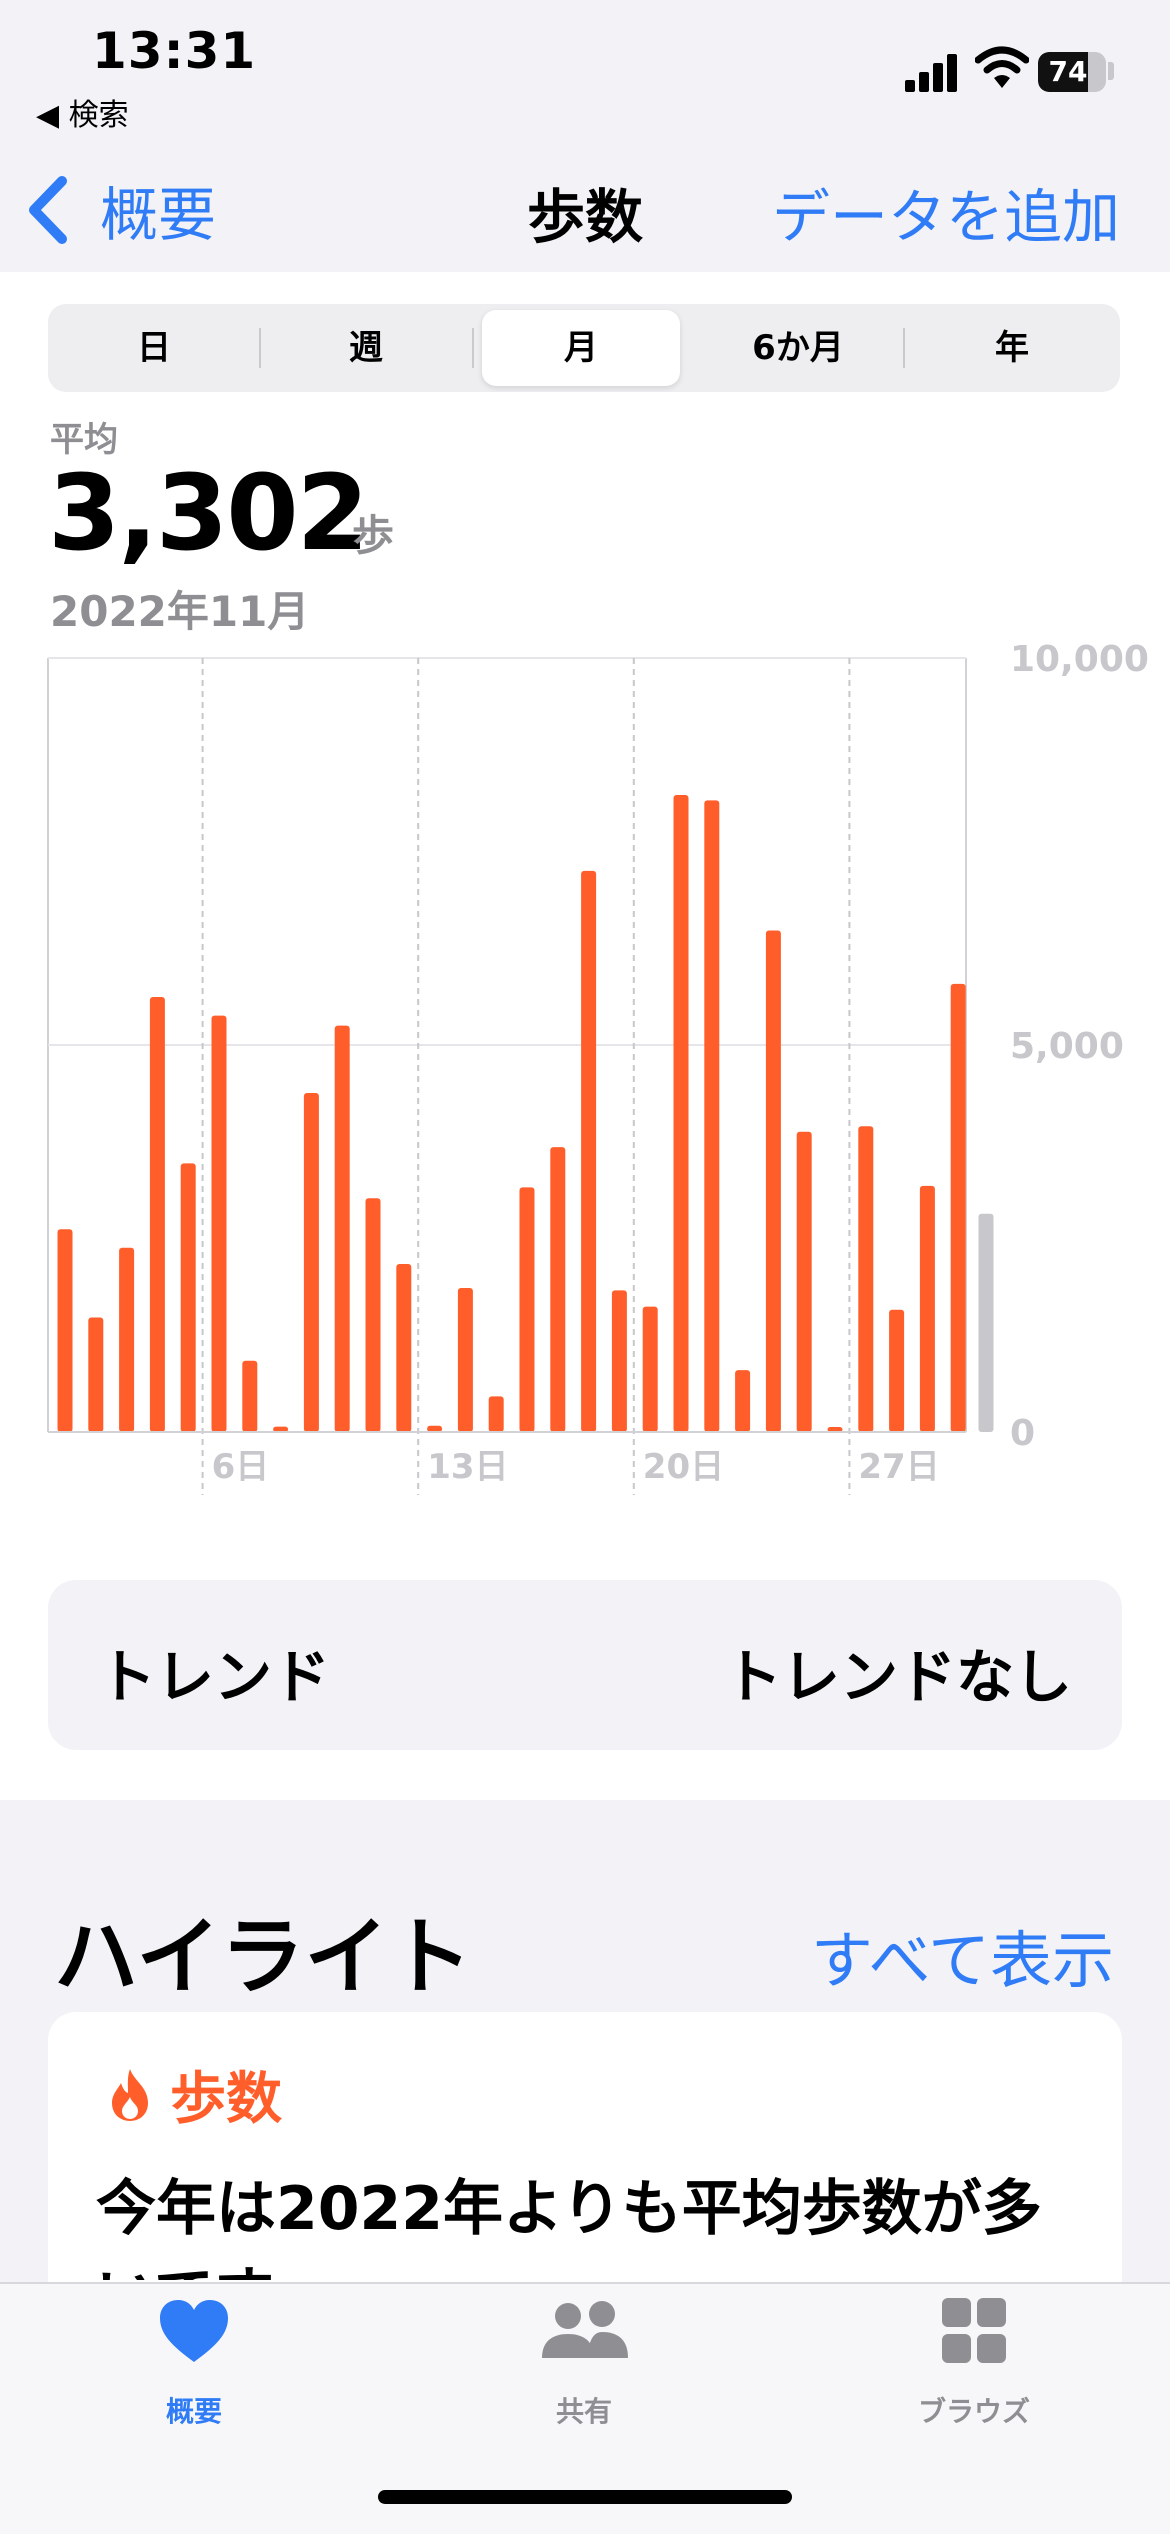 Image resolution: width=1170 pixels, height=2534 pixels. I want to click on people-icon, so click(585, 2329).